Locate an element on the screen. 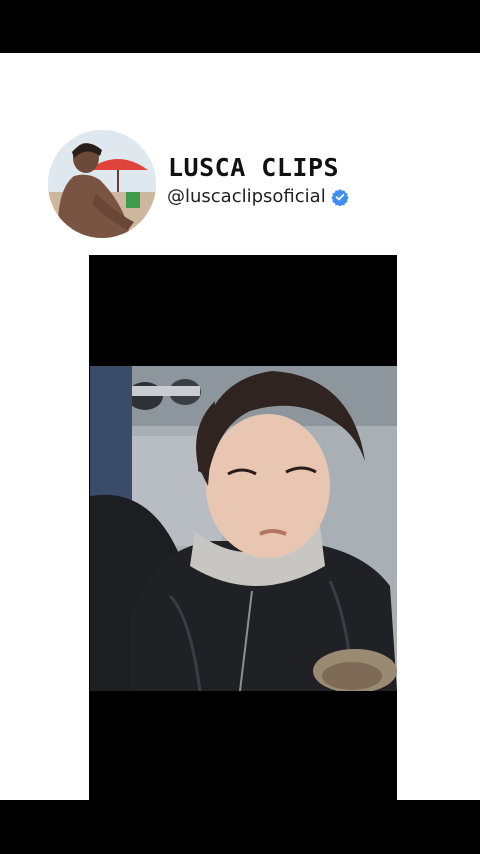 Image resolution: width=480 pixels, height=854 pixels. channel-name: LUSCA CLIPS is located at coordinates (253, 167).